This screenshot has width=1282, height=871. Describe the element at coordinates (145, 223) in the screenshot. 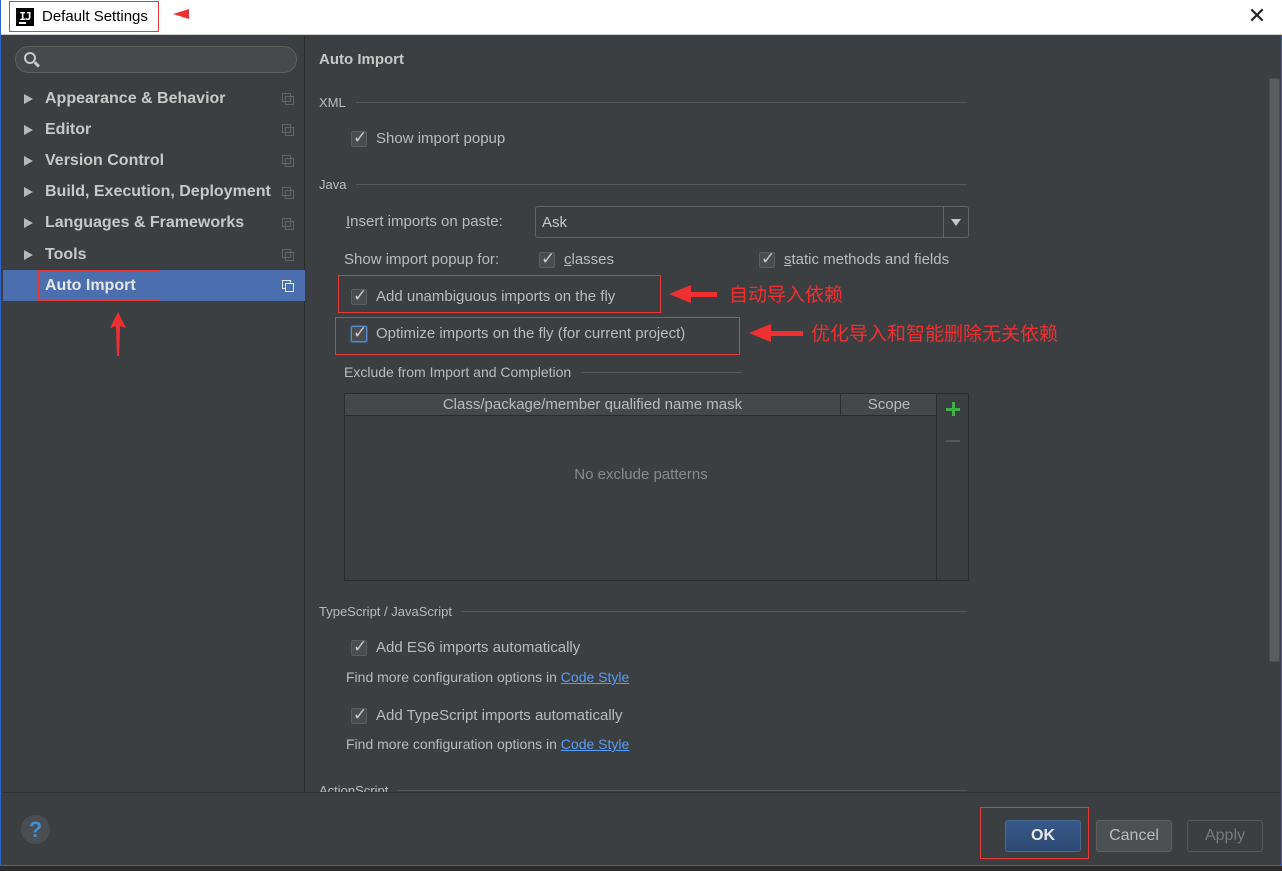

I see `sidebar-item-label: Languages & Frameworks` at that location.